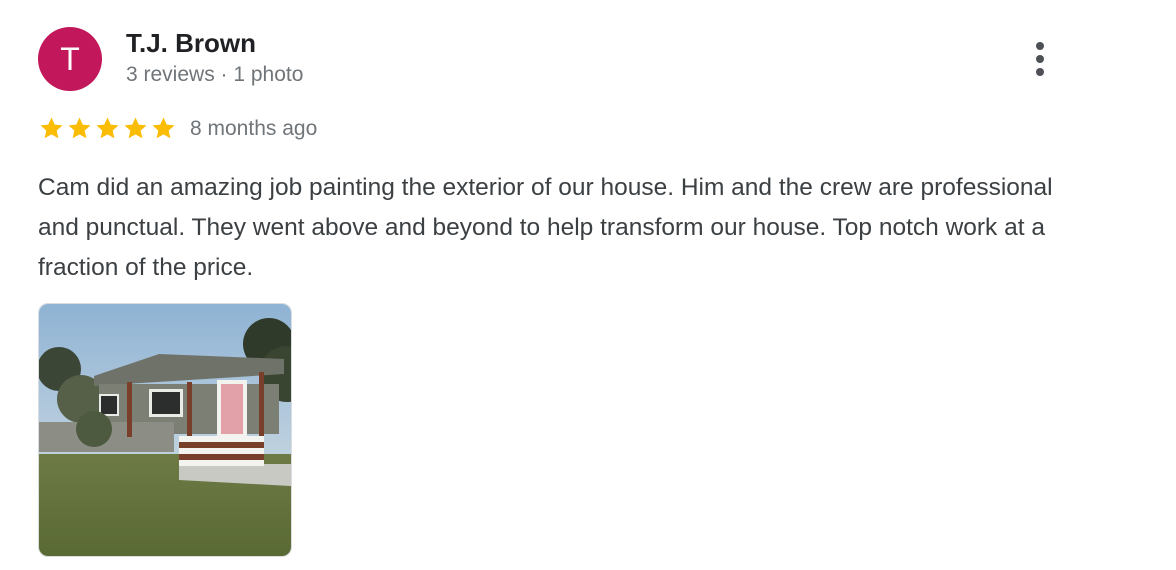 The height and width of the screenshot is (570, 1176). I want to click on more-options-button, so click(1040, 59).